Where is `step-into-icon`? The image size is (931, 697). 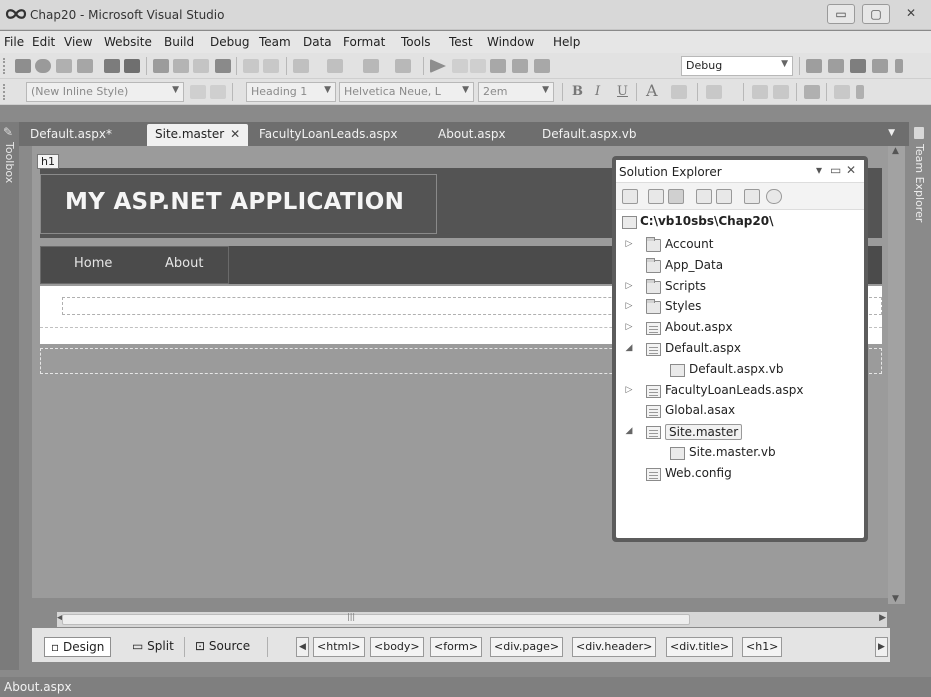
step-into-icon is located at coordinates (498, 66).